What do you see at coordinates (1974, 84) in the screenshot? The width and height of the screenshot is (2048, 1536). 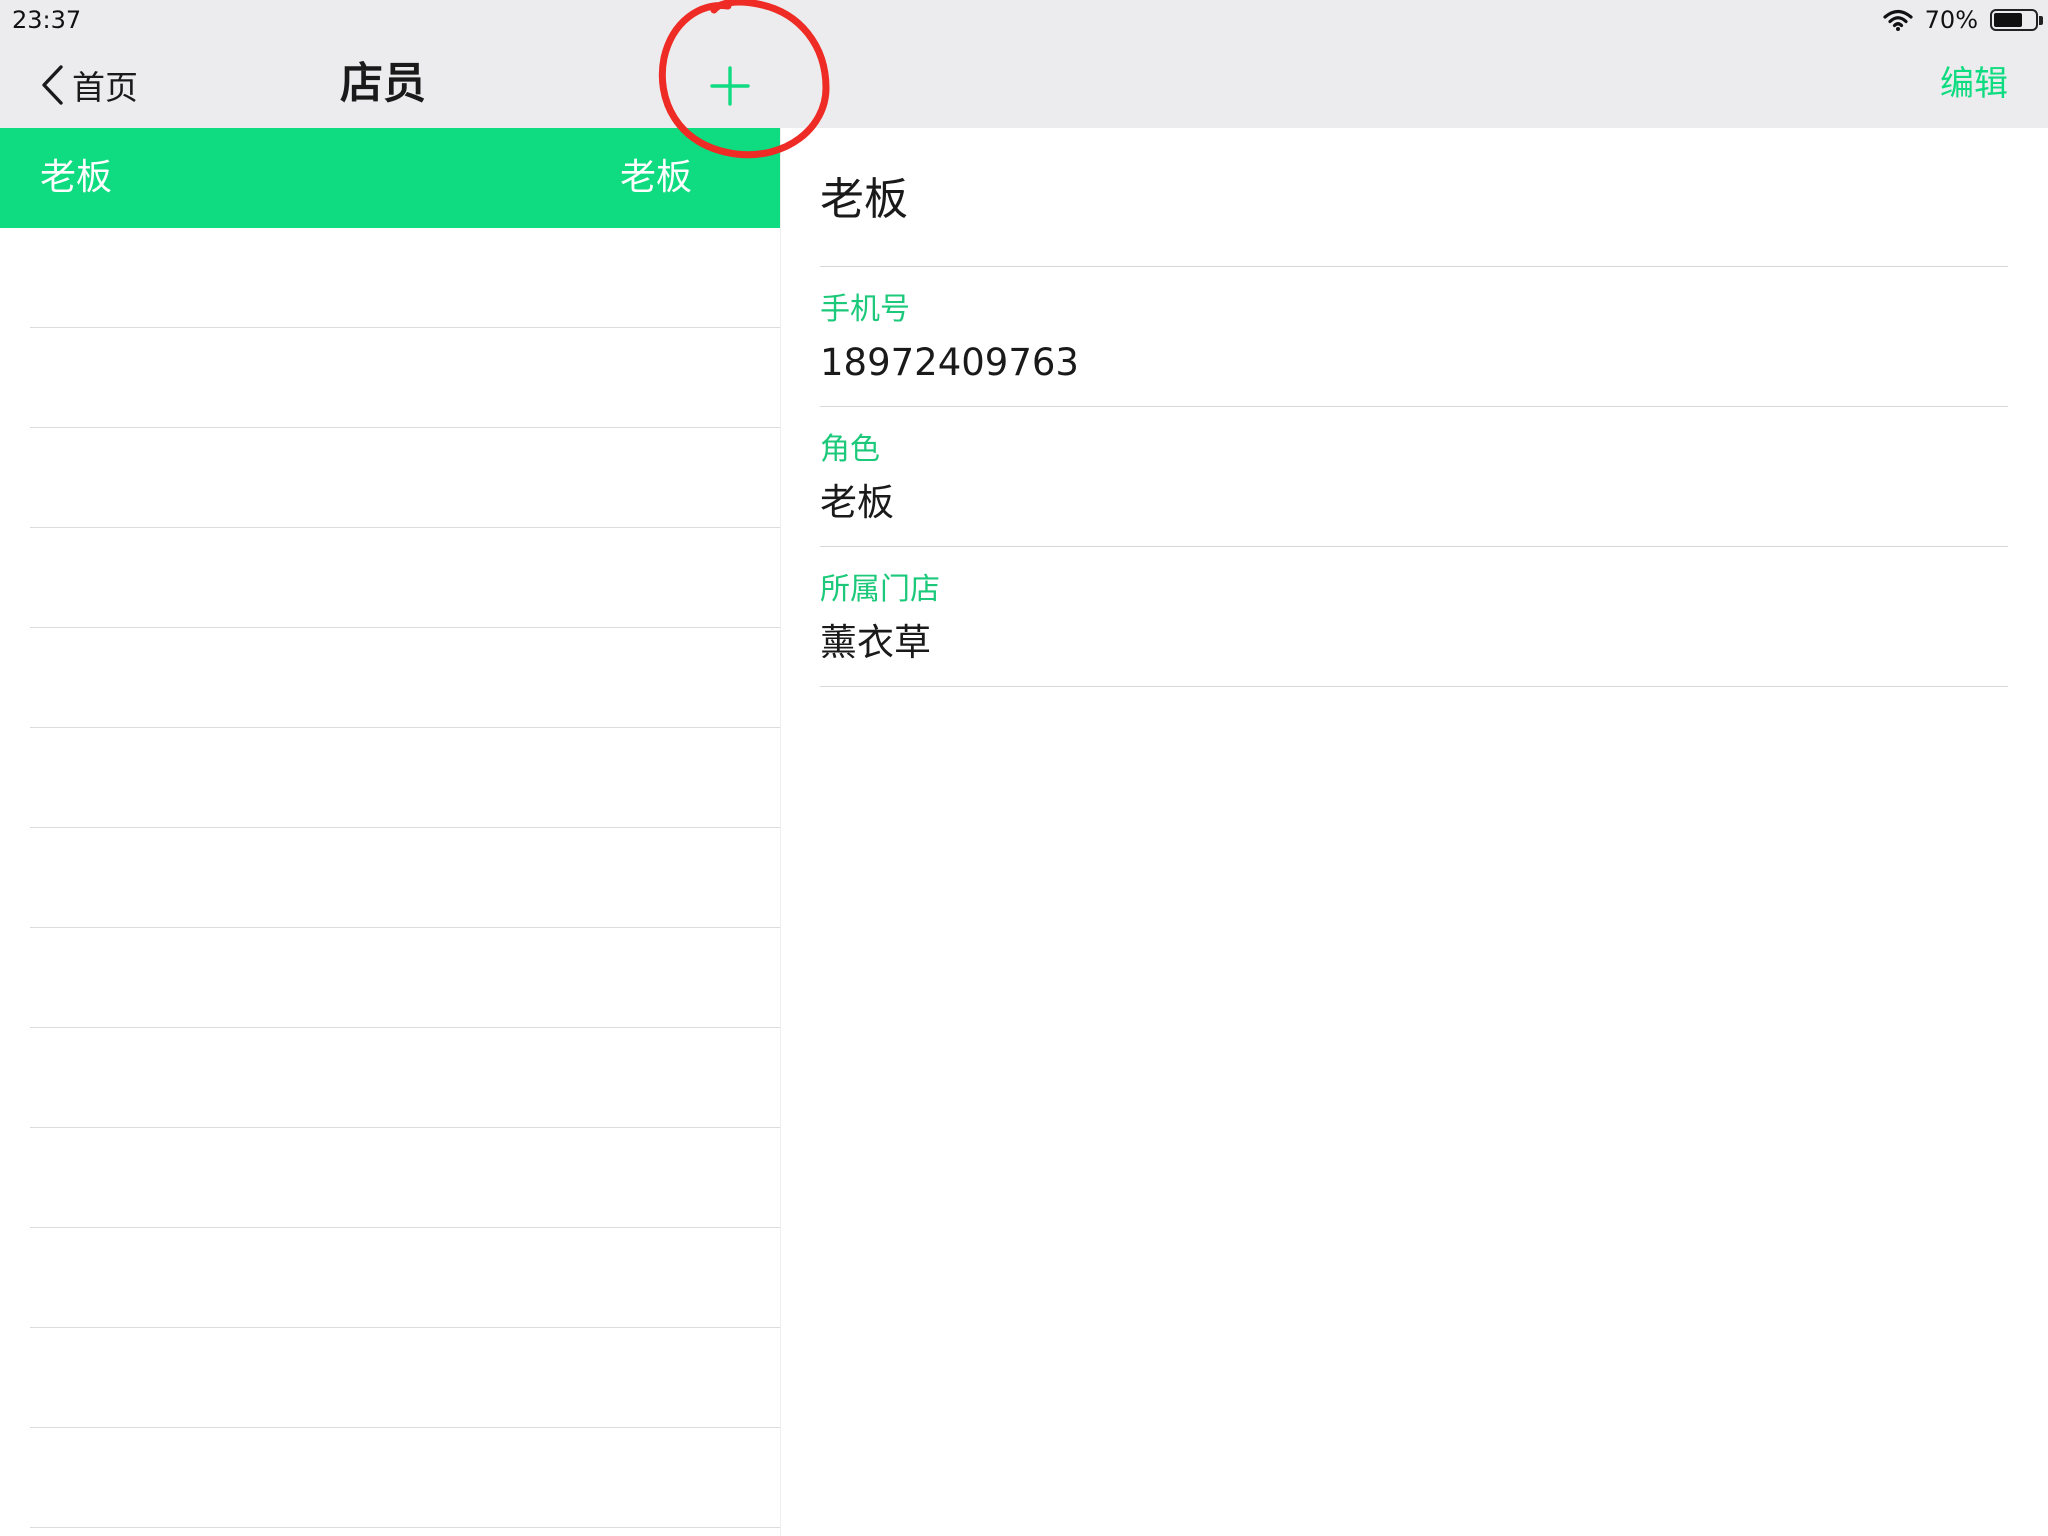 I see `edit-button: 编辑` at bounding box center [1974, 84].